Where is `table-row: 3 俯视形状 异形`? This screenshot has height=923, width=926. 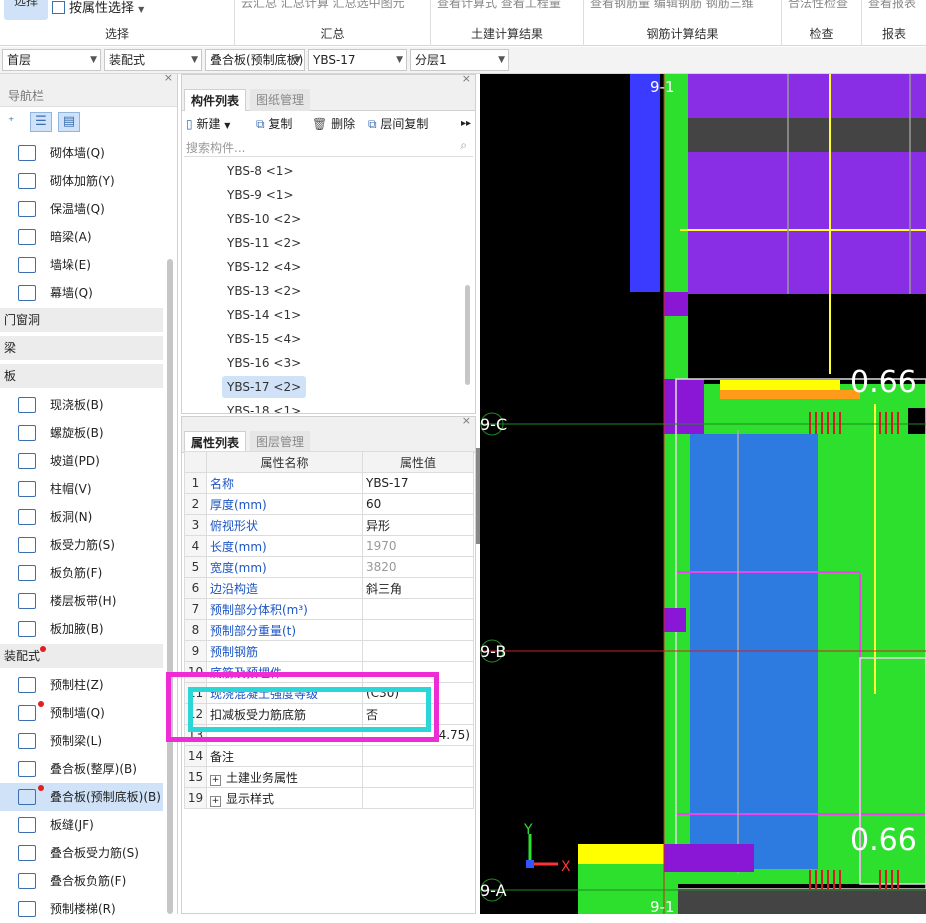 table-row: 3 俯视形状 异形 is located at coordinates (329, 525).